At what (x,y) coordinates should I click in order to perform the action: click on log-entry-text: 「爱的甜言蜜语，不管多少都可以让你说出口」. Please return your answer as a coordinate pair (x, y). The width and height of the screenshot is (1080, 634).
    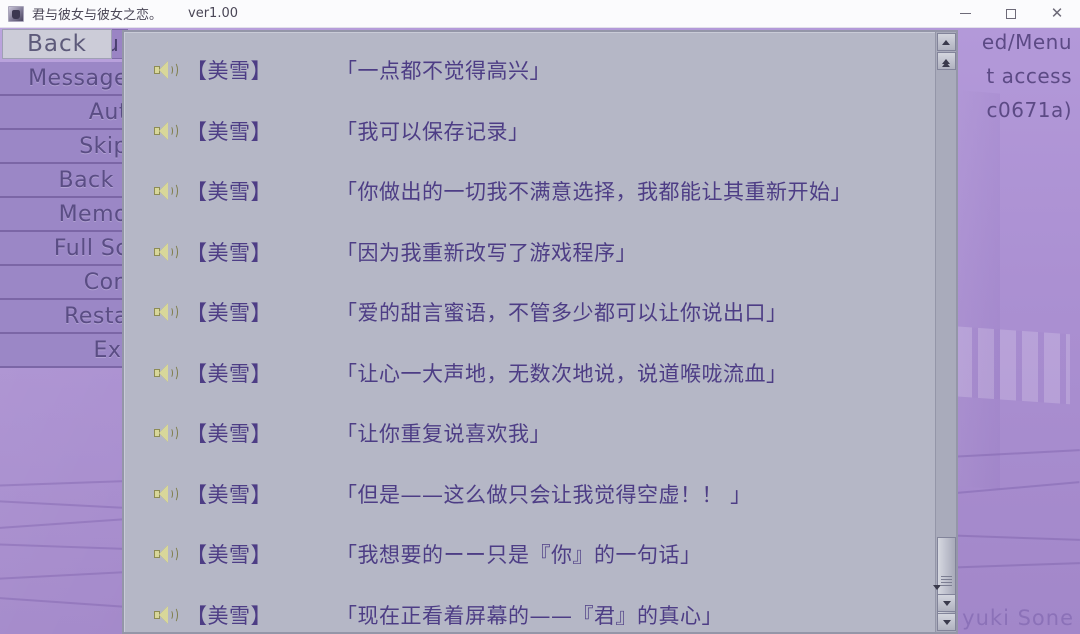
    Looking at the image, I should click on (562, 313).